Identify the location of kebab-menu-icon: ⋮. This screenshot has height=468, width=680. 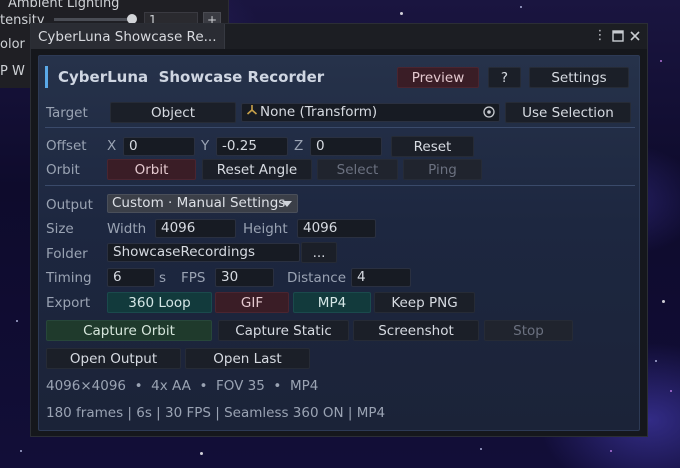
(600, 36).